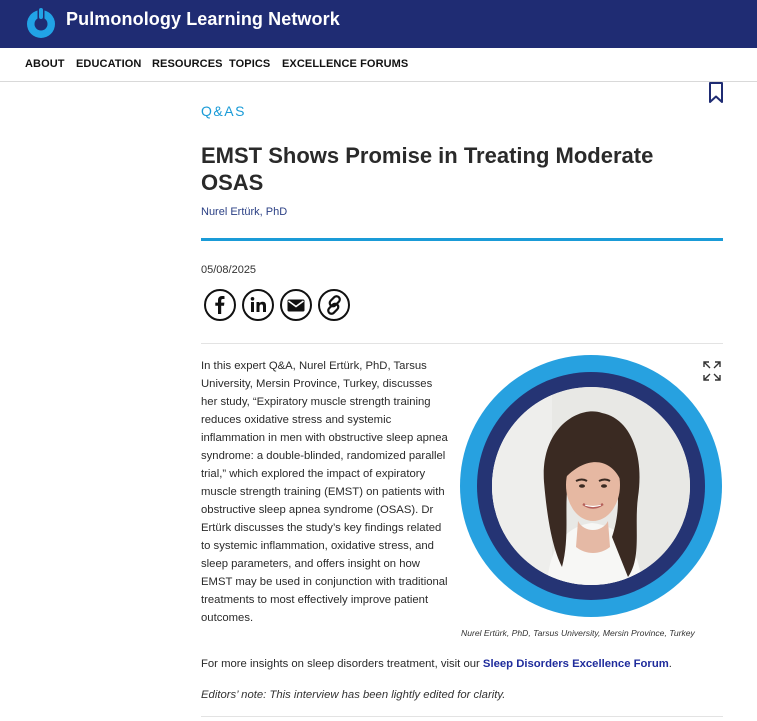  I want to click on site-header: Pulmonology Learning Network, so click(378, 24).